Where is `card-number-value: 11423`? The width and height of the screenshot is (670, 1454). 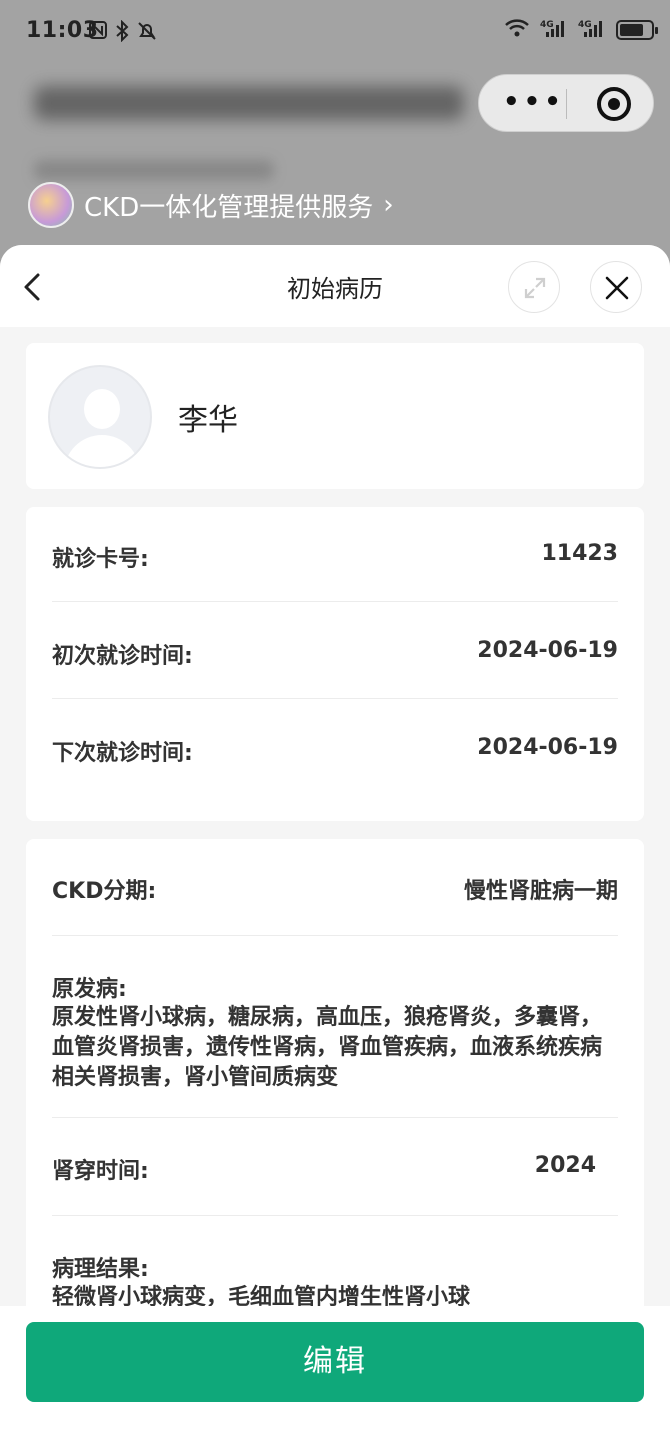 card-number-value: 11423 is located at coordinates (579, 553).